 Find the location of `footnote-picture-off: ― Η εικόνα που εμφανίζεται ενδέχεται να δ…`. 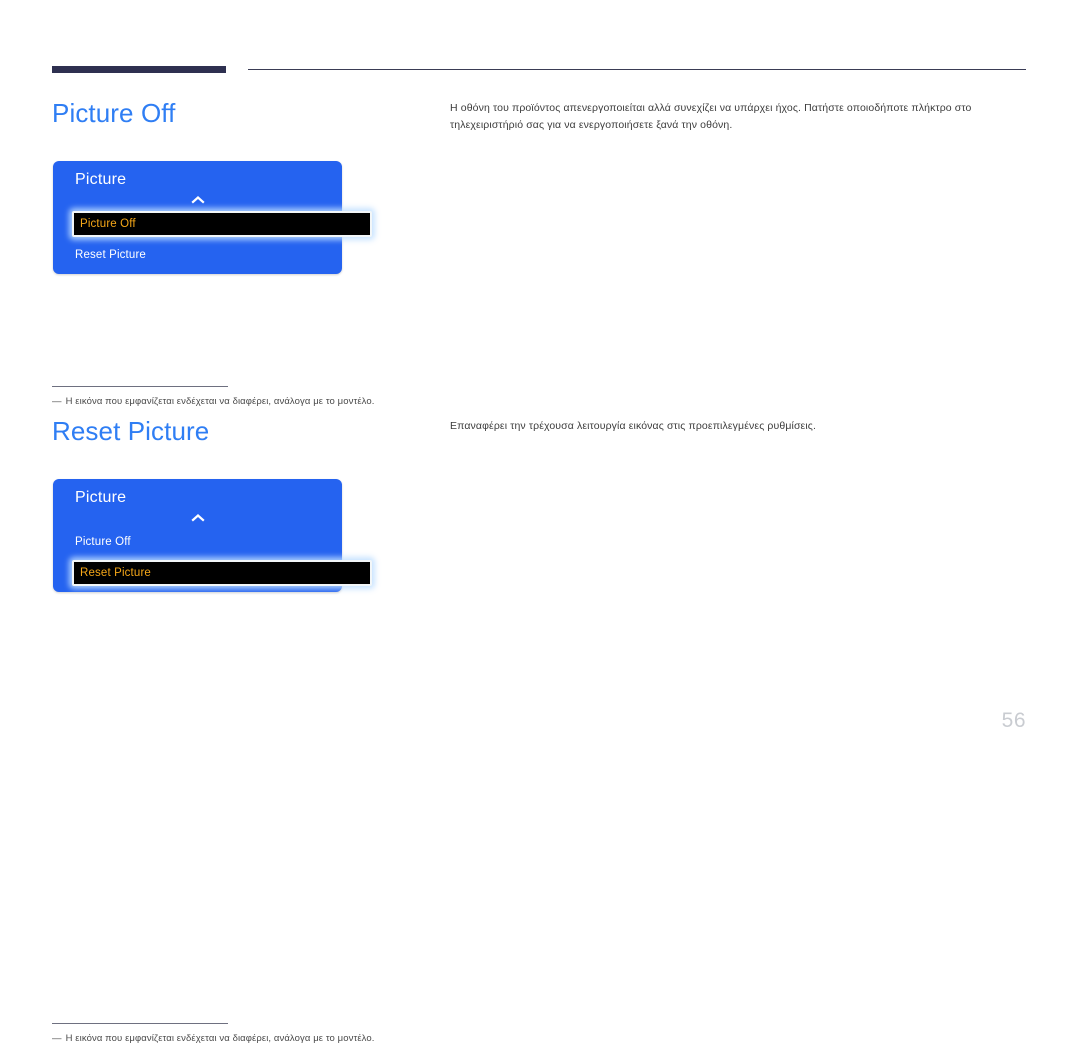

footnote-picture-off: ― Η εικόνα που εμφανίζεται ενδέχεται να δ… is located at coordinates (213, 397).